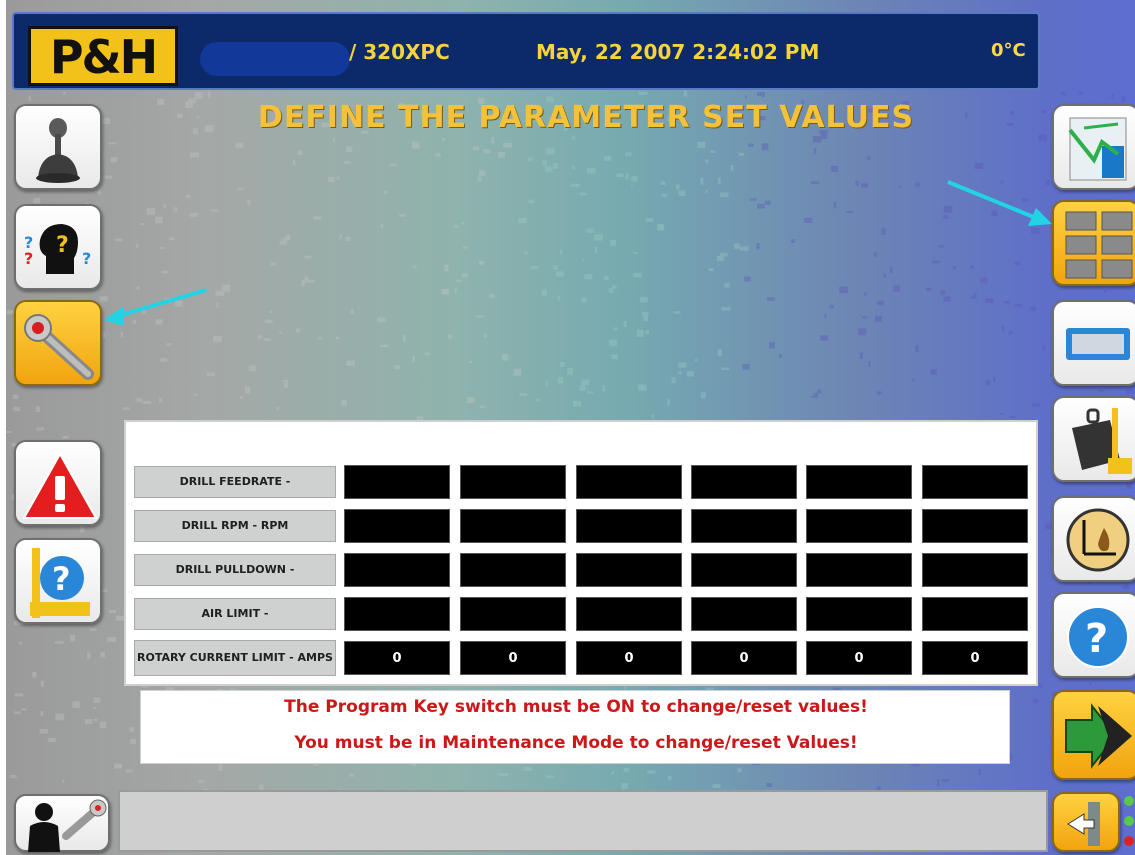 Image resolution: width=1135 pixels, height=855 pixels. I want to click on next-screen-button, so click(1093, 735).